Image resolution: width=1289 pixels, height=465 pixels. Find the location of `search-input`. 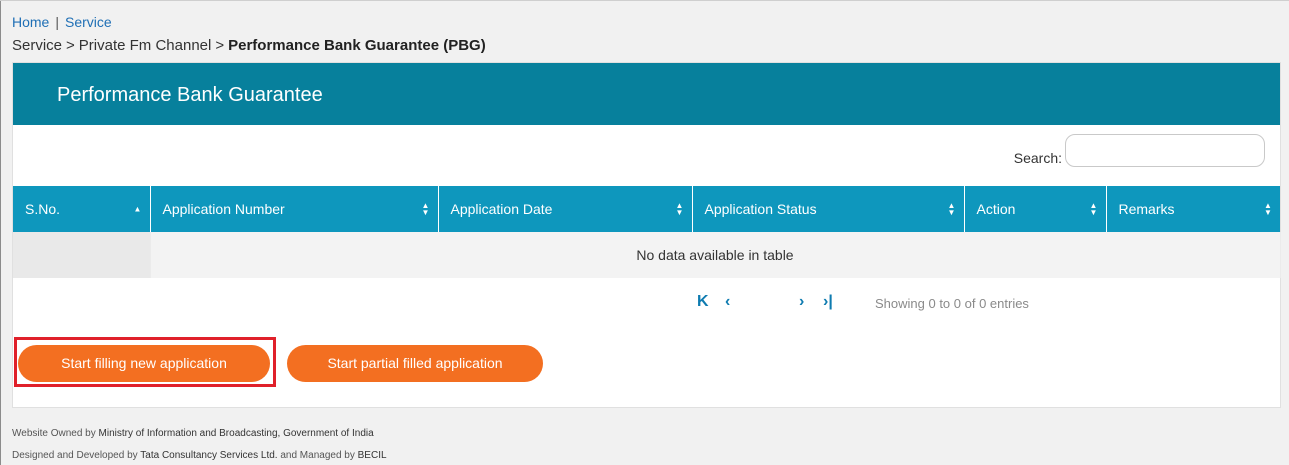

search-input is located at coordinates (1165, 150).